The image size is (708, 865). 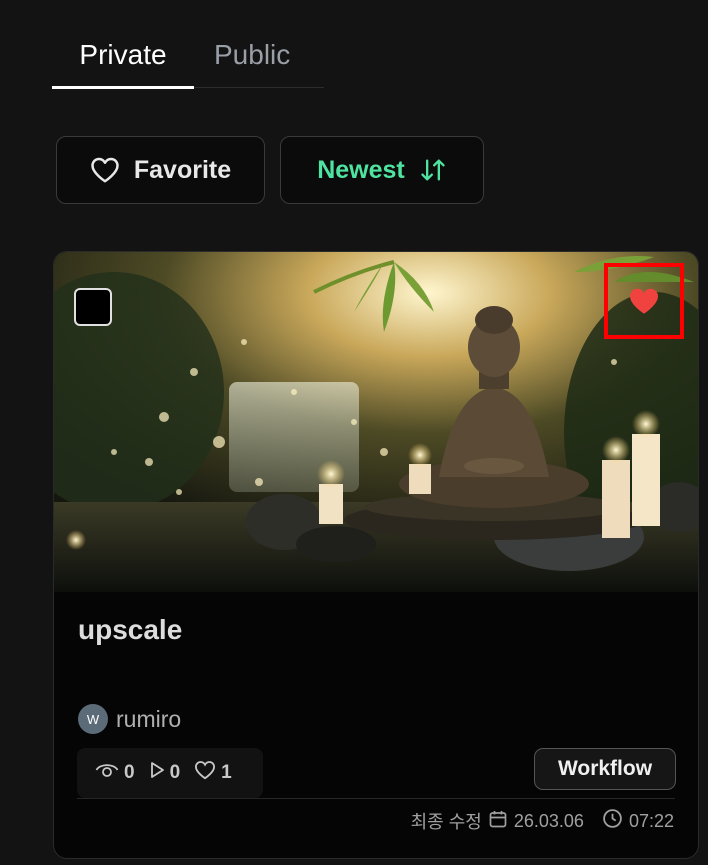 I want to click on tab-bar: Private Public, so click(x=188, y=55).